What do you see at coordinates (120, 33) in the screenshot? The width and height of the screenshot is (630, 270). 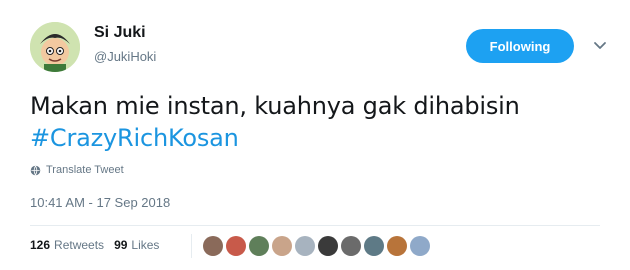 I see `display-name: Si Juki` at bounding box center [120, 33].